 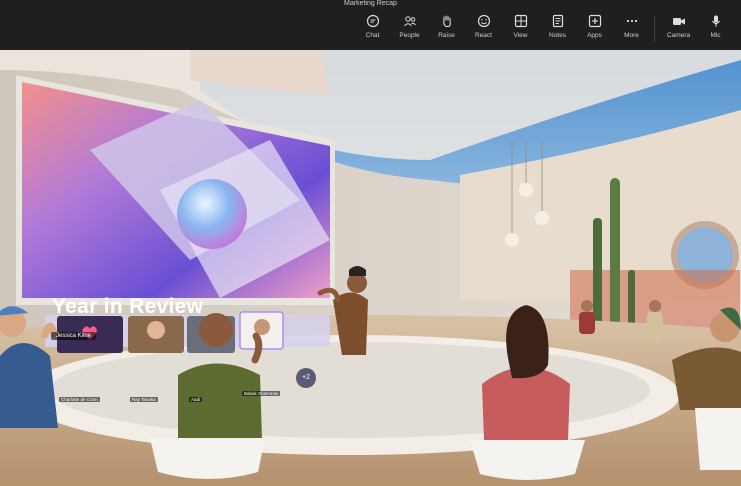 I want to click on view-label: View, so click(x=520, y=35).